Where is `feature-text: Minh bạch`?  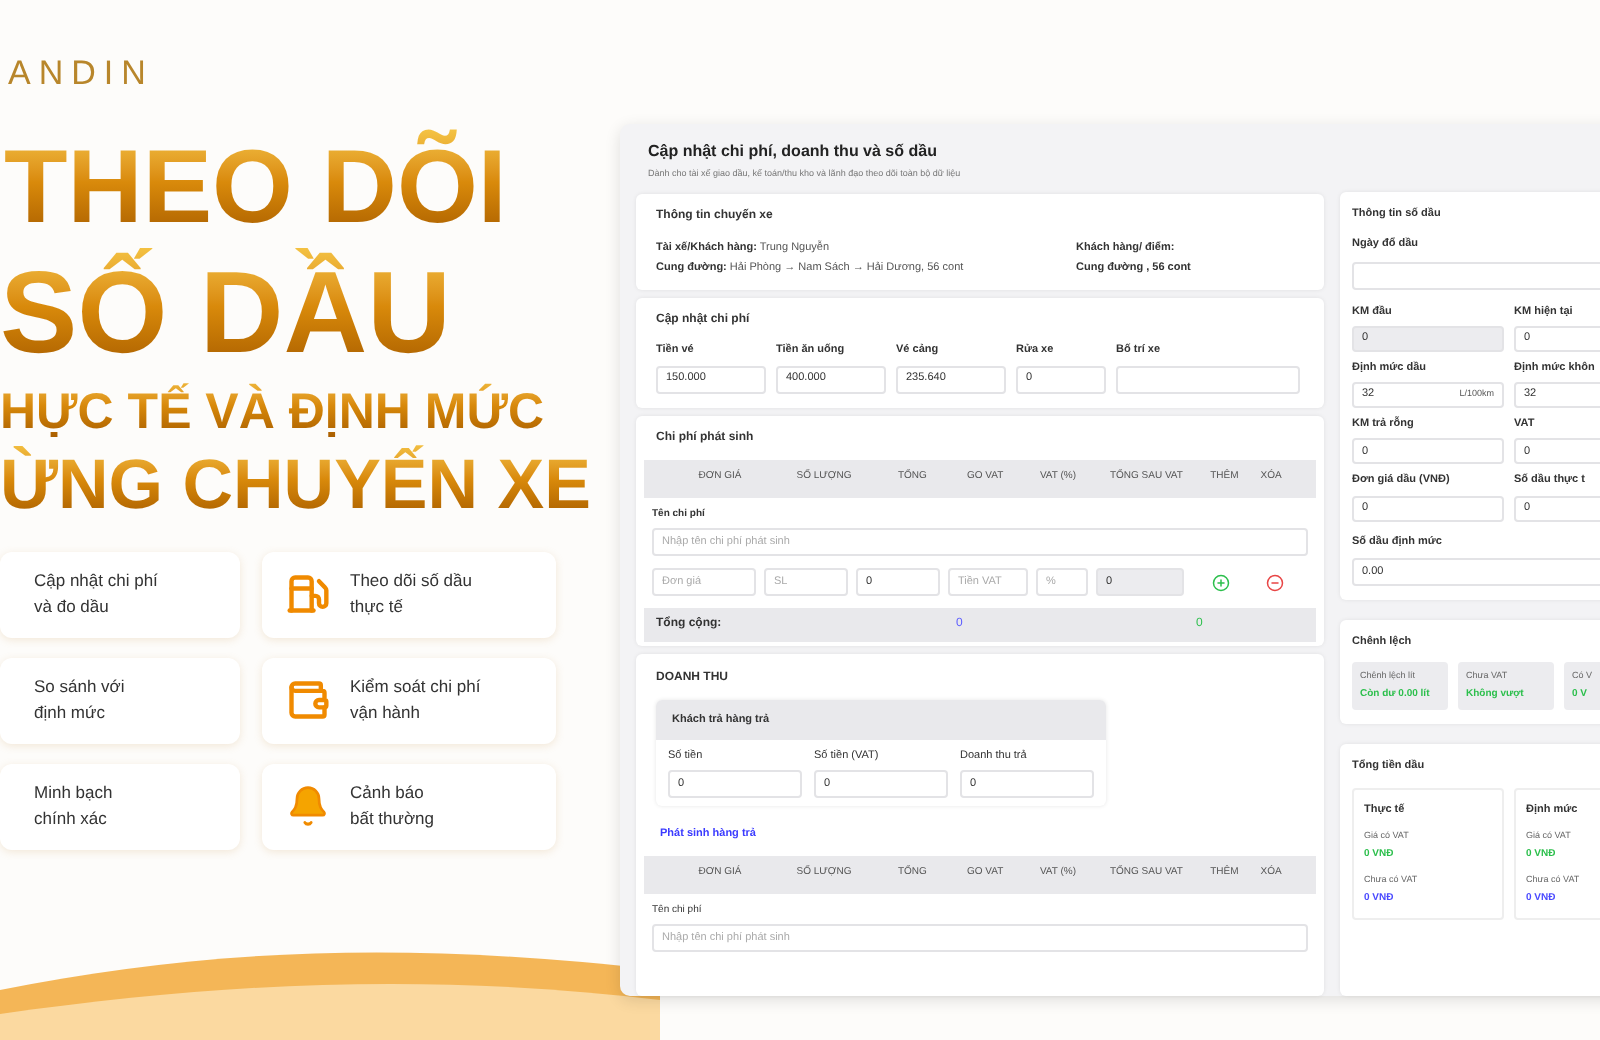
feature-text: Minh bạch is located at coordinates (73, 793).